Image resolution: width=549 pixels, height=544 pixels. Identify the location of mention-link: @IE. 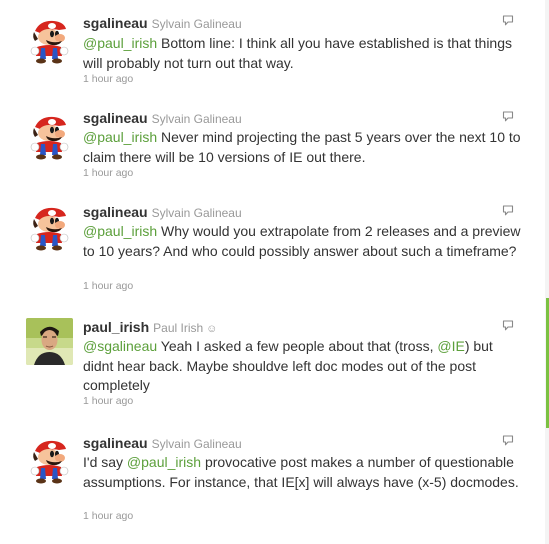
(450, 346).